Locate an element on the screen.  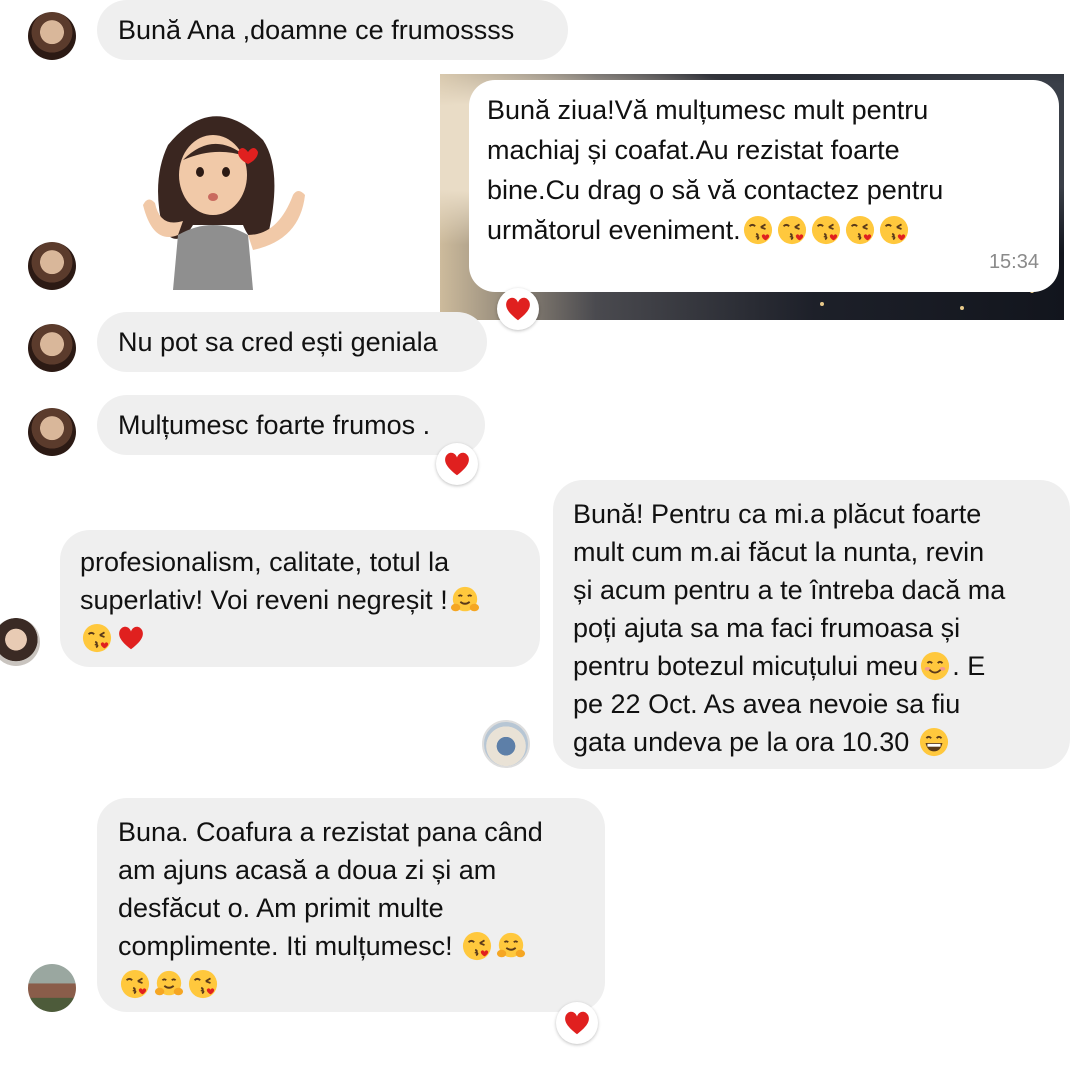
message-text-line: Buna. Coafura a rezistat pana când is located at coordinates (330, 832).